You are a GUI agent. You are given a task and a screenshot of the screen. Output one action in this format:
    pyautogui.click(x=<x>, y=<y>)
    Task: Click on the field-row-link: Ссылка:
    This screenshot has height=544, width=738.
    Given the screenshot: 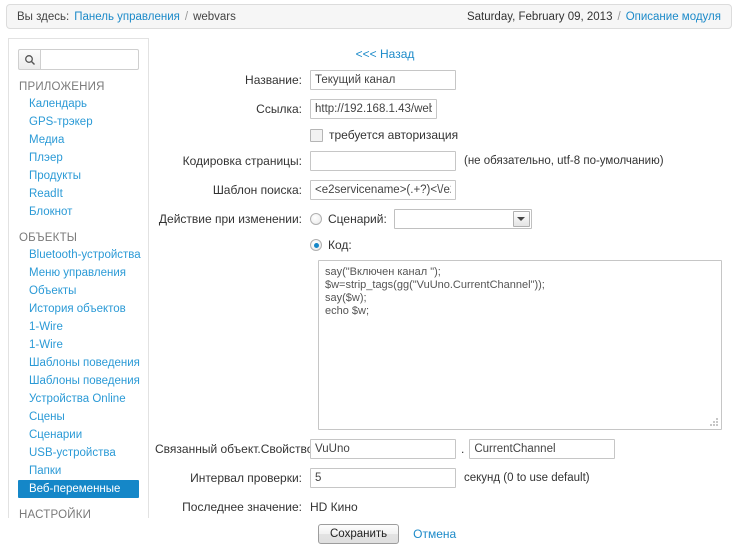 What is the action you would take?
    pyautogui.click(x=445, y=109)
    